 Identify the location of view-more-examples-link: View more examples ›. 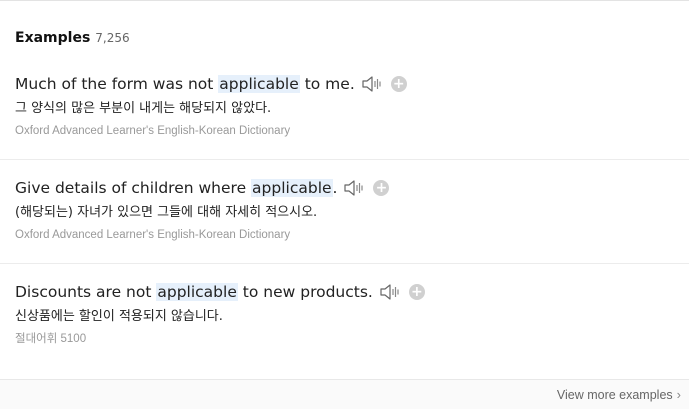
(619, 394).